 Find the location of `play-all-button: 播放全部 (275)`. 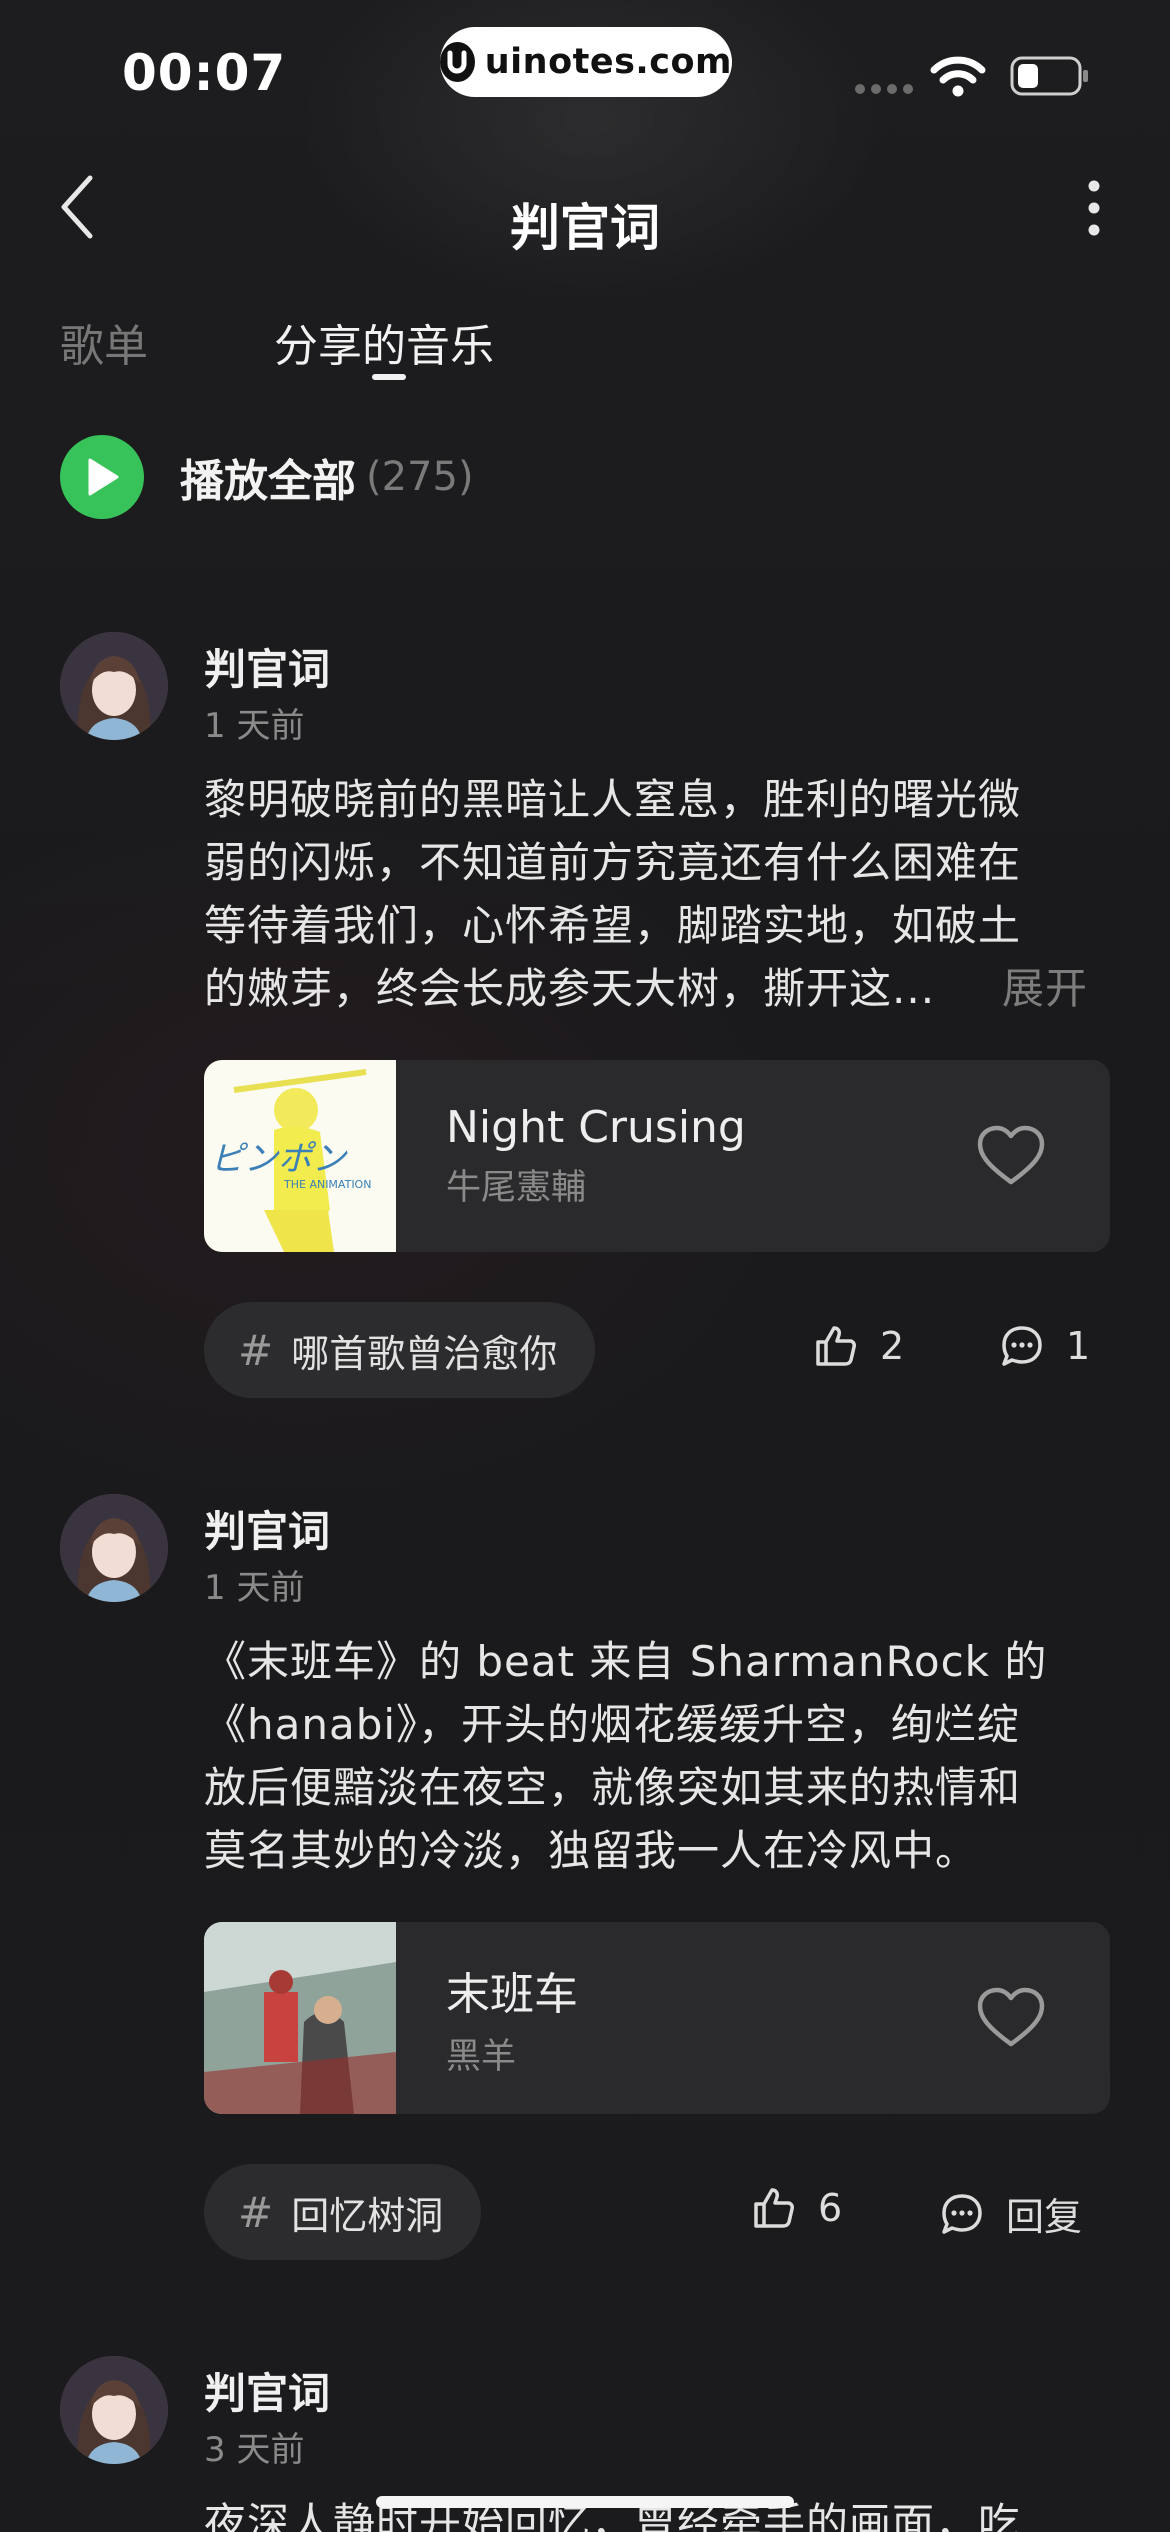

play-all-button: 播放全部 (275) is located at coordinates (267, 477).